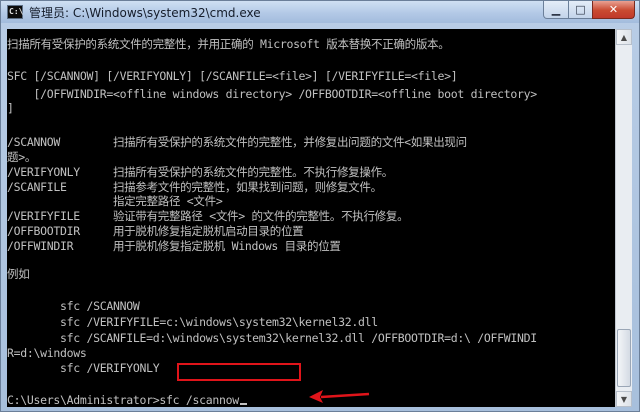 Image resolution: width=640 pixels, height=412 pixels. What do you see at coordinates (624, 399) in the screenshot?
I see `scroll-down-arrow-icon: ▼` at bounding box center [624, 399].